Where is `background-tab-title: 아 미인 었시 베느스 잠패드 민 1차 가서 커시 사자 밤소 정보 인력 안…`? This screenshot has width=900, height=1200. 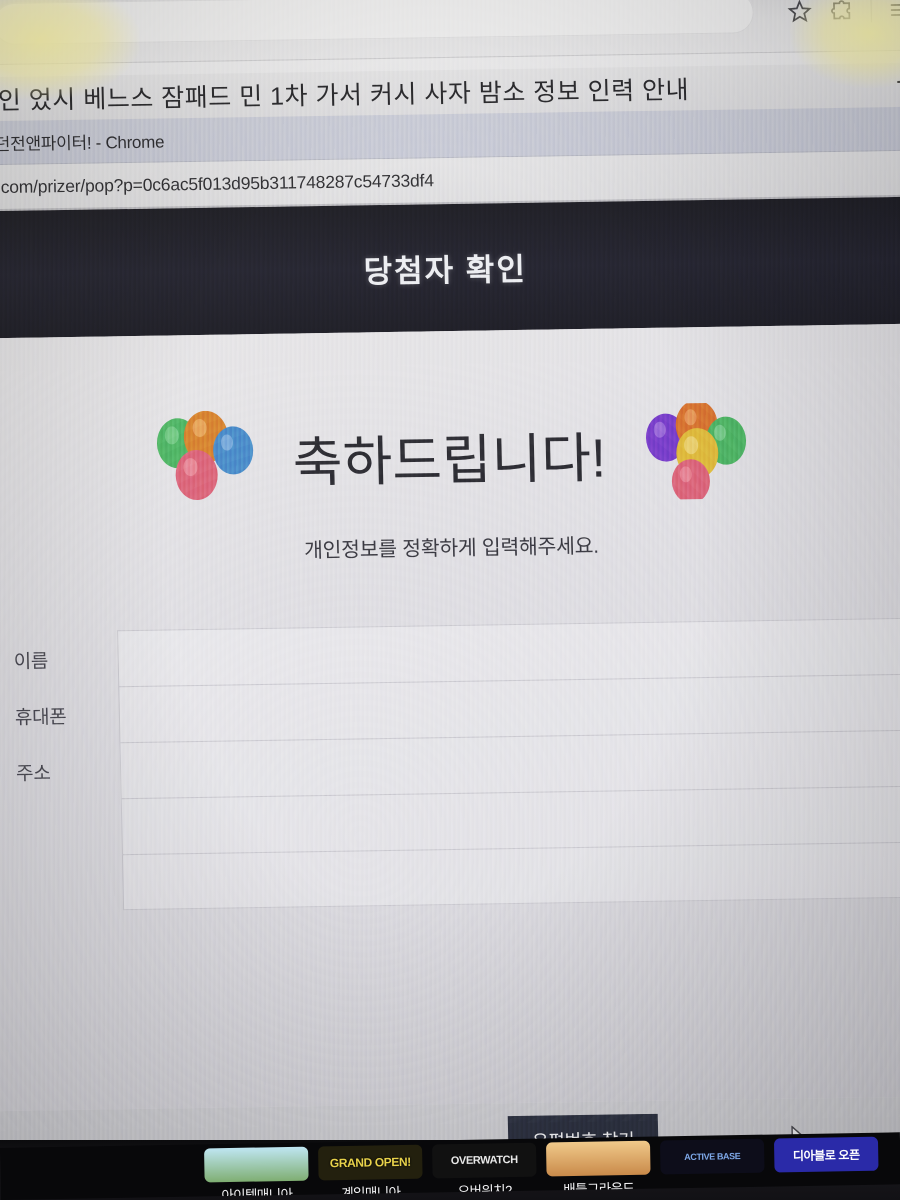 background-tab-title: 아 미인 었시 베느스 잠패드 민 1차 가서 커시 사자 밤소 정보 인력 안… is located at coordinates (345, 96).